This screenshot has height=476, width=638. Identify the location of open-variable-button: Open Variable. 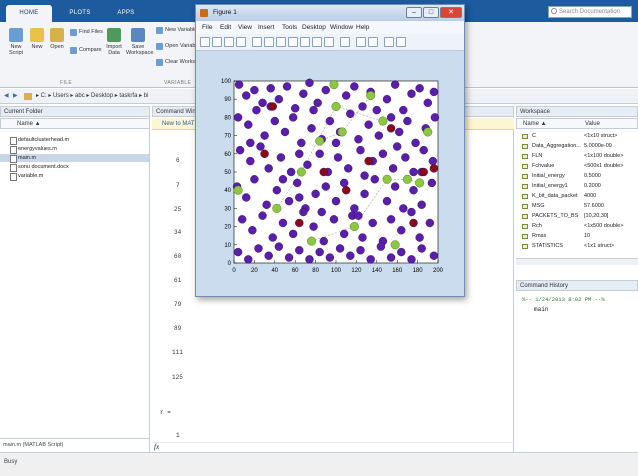
(178, 46).